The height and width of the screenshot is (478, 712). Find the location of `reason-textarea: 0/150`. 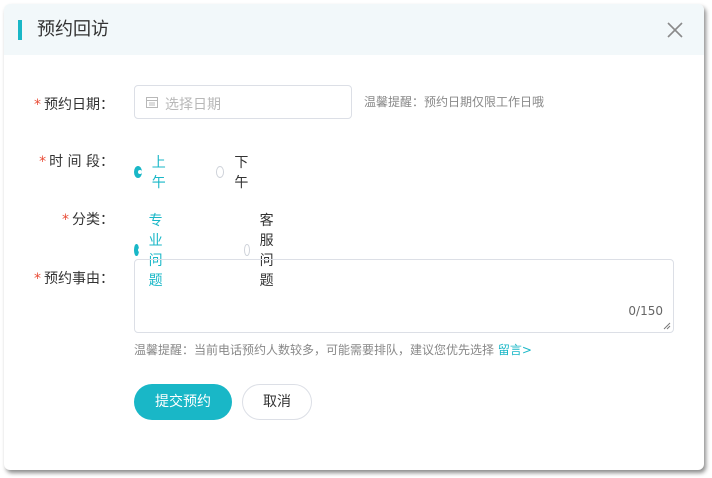

reason-textarea: 0/150 is located at coordinates (404, 296).